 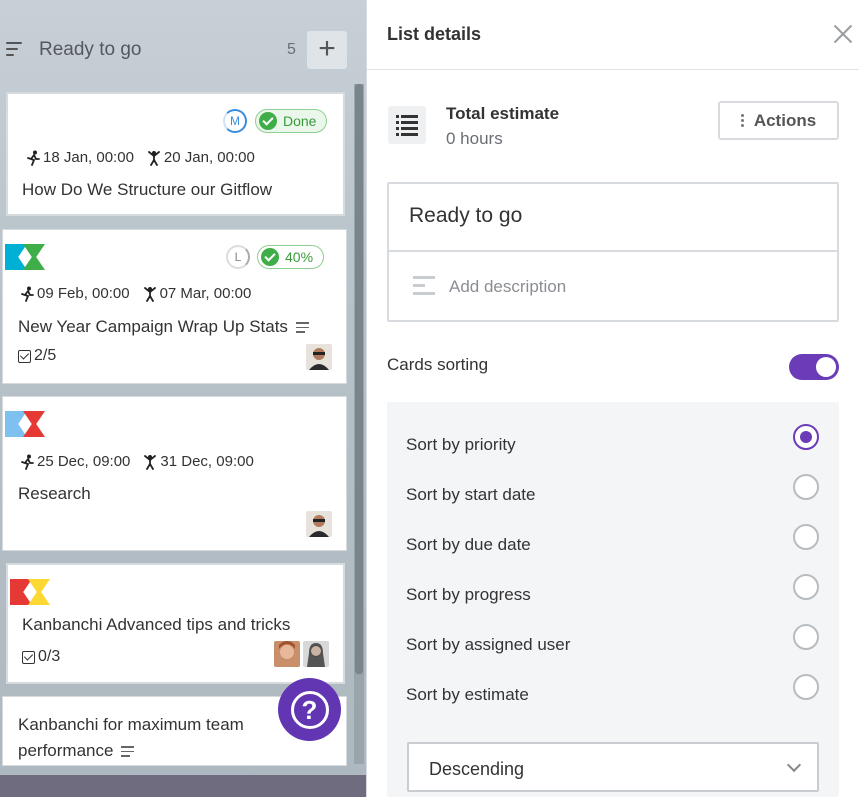 What do you see at coordinates (299, 257) in the screenshot?
I see `progress-text: 40%` at bounding box center [299, 257].